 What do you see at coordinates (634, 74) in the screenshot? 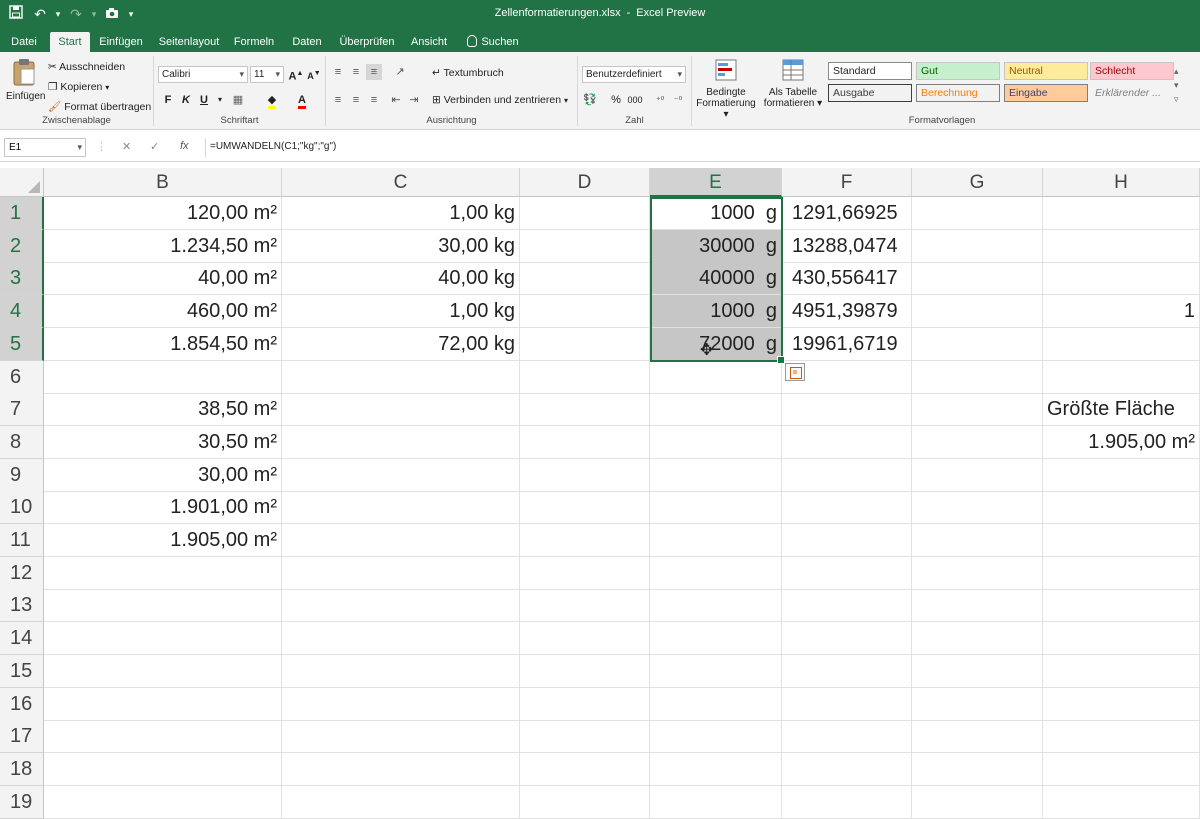
I see `number-format-select: Benutzerdefiniert` at bounding box center [634, 74].